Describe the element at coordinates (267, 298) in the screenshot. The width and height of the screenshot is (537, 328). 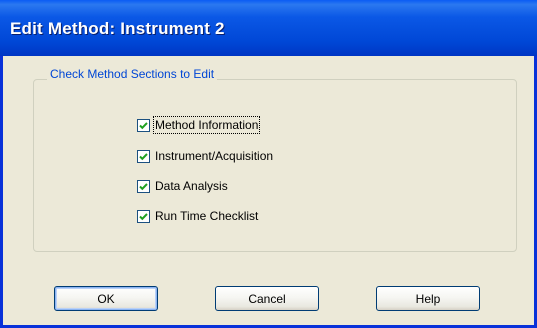
I see `cancel-button: Cancel` at that location.